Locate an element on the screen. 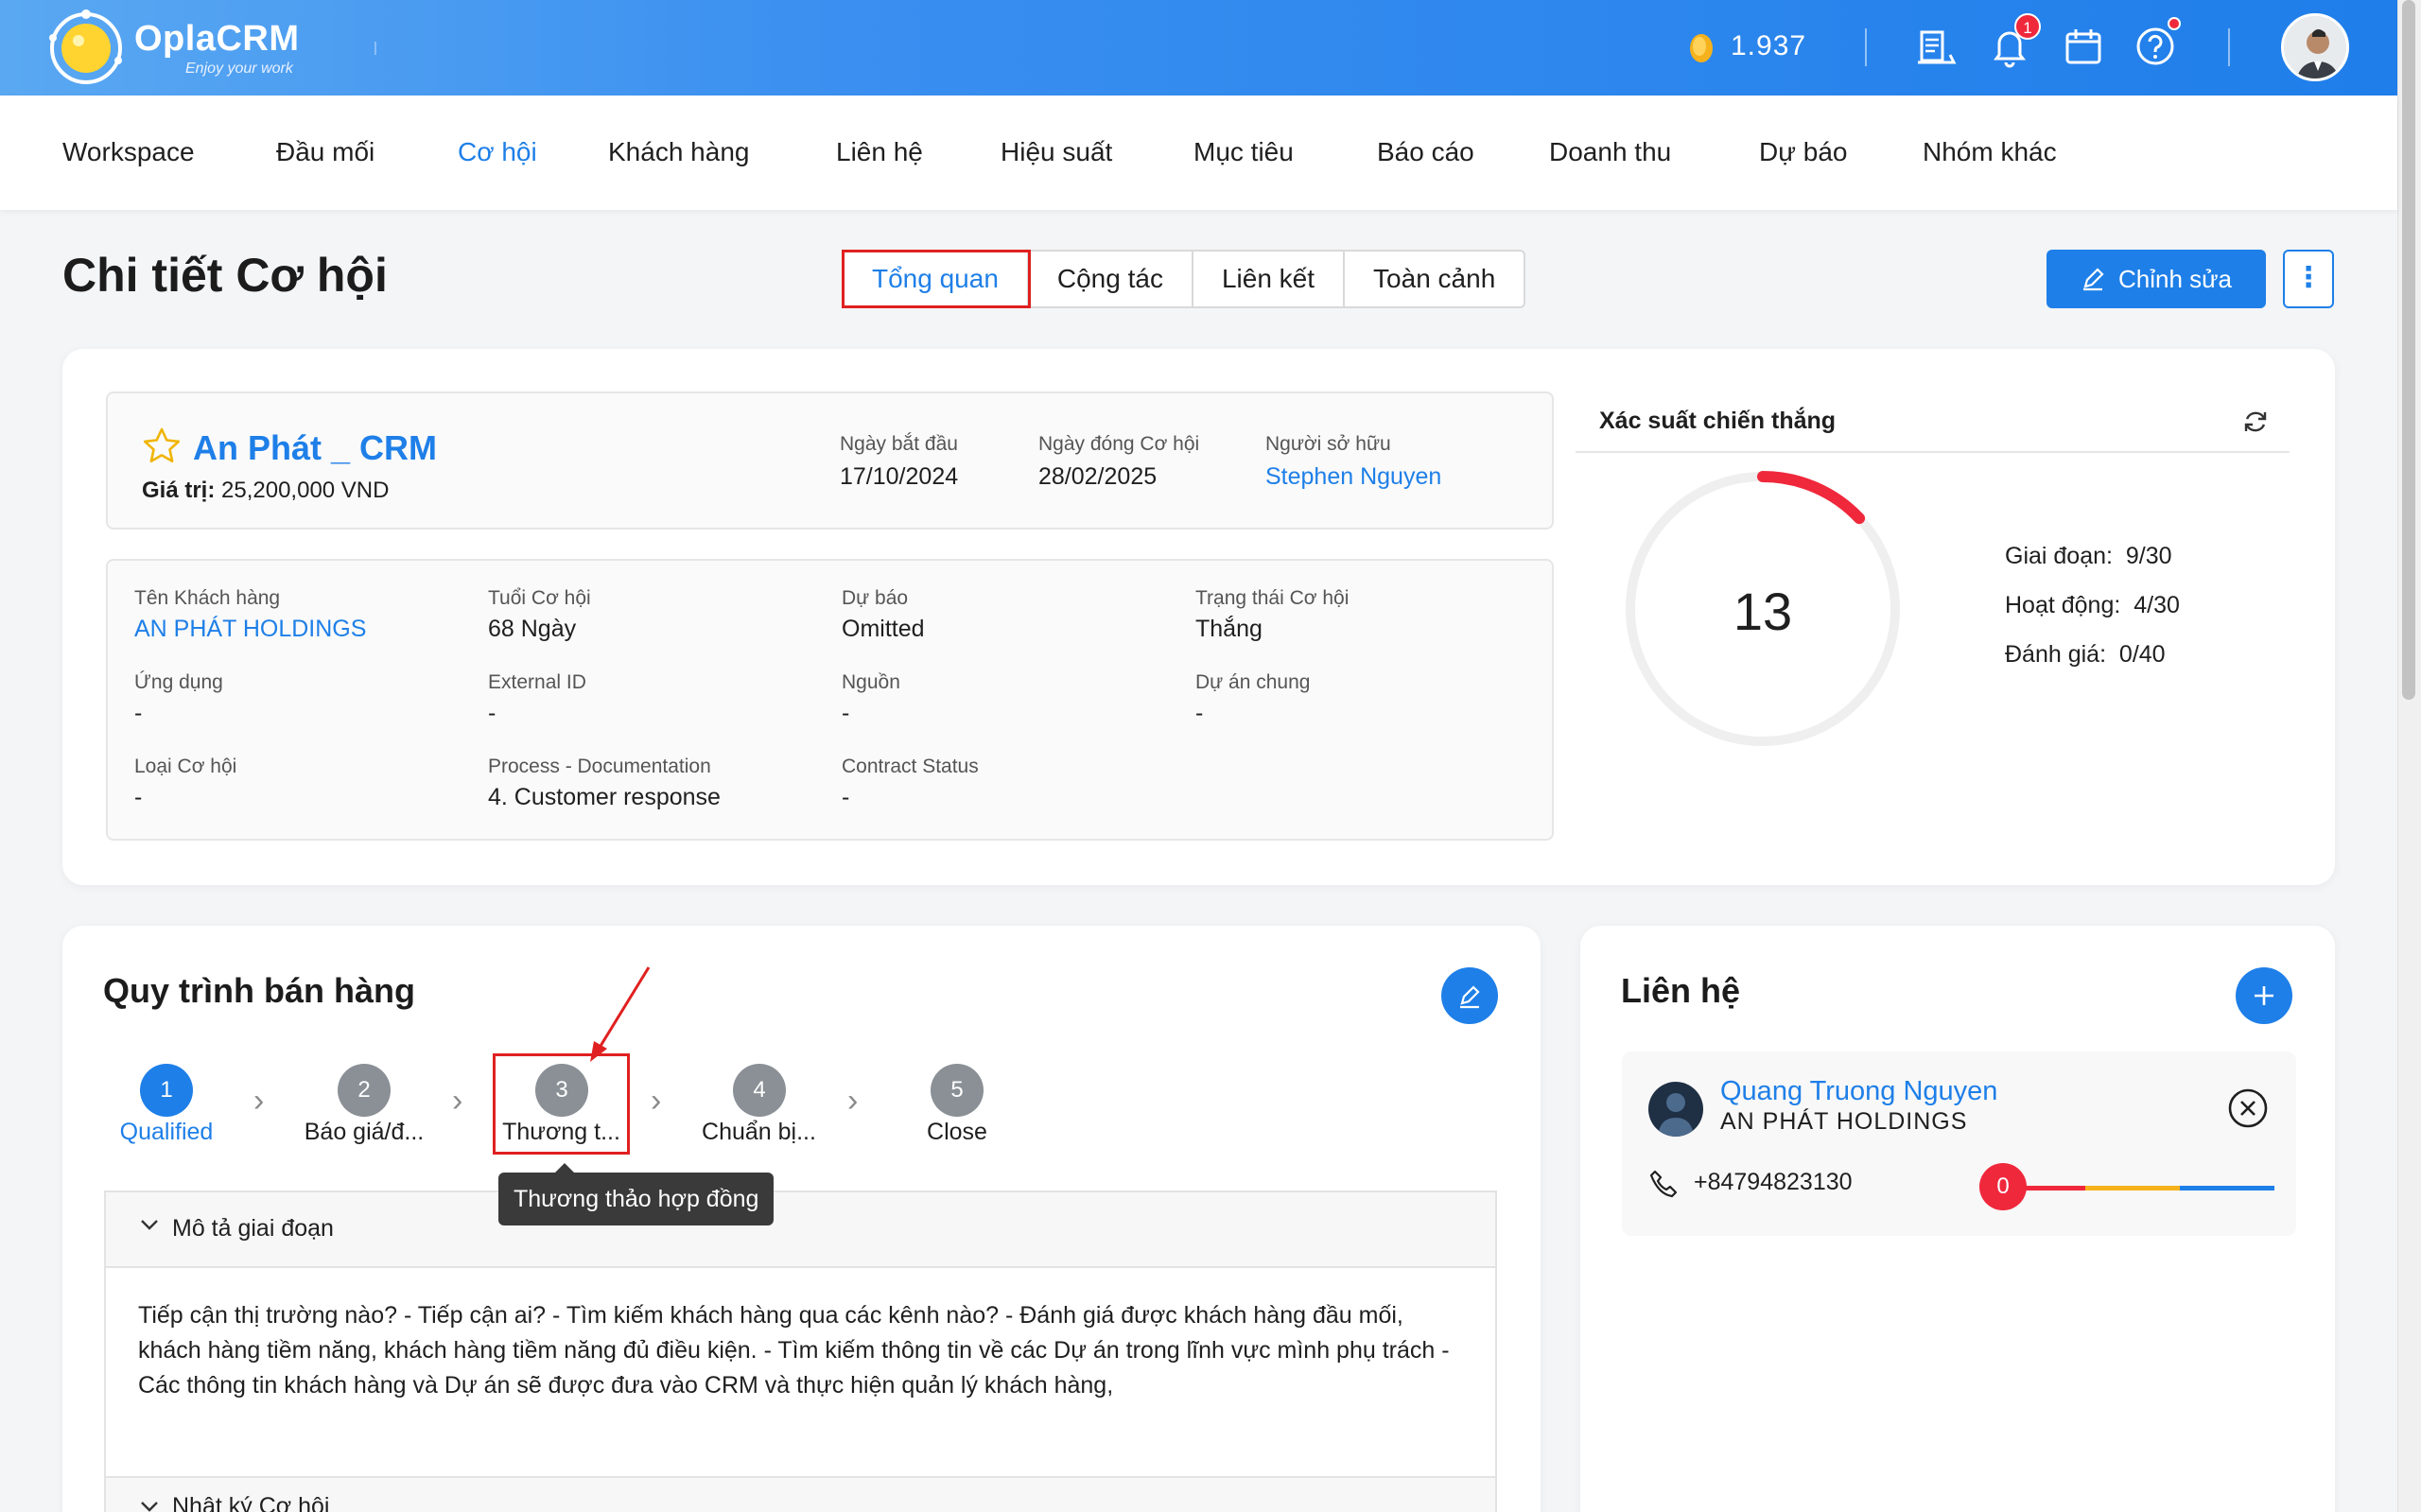 The width and height of the screenshot is (2421, 1512). field-value-application: - is located at coordinates (138, 713).